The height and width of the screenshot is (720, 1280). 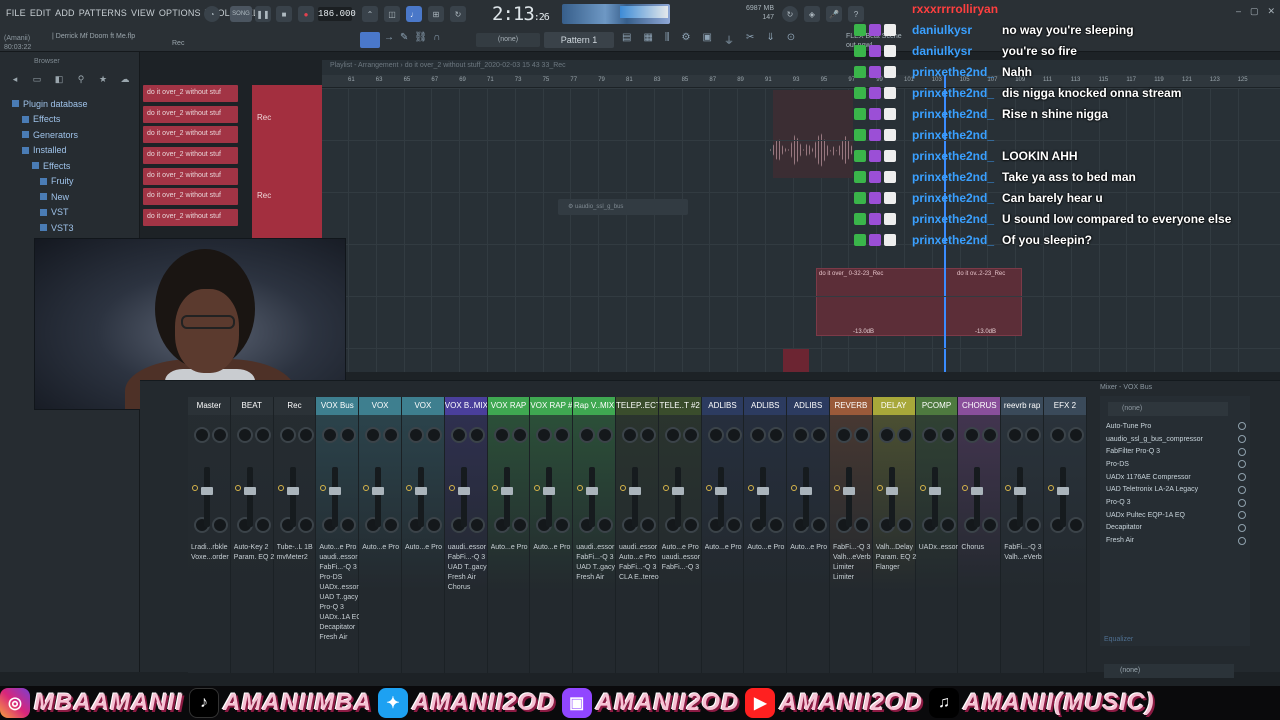 What do you see at coordinates (294, 406) in the screenshot?
I see `mixer-strip-name: Rec` at bounding box center [294, 406].